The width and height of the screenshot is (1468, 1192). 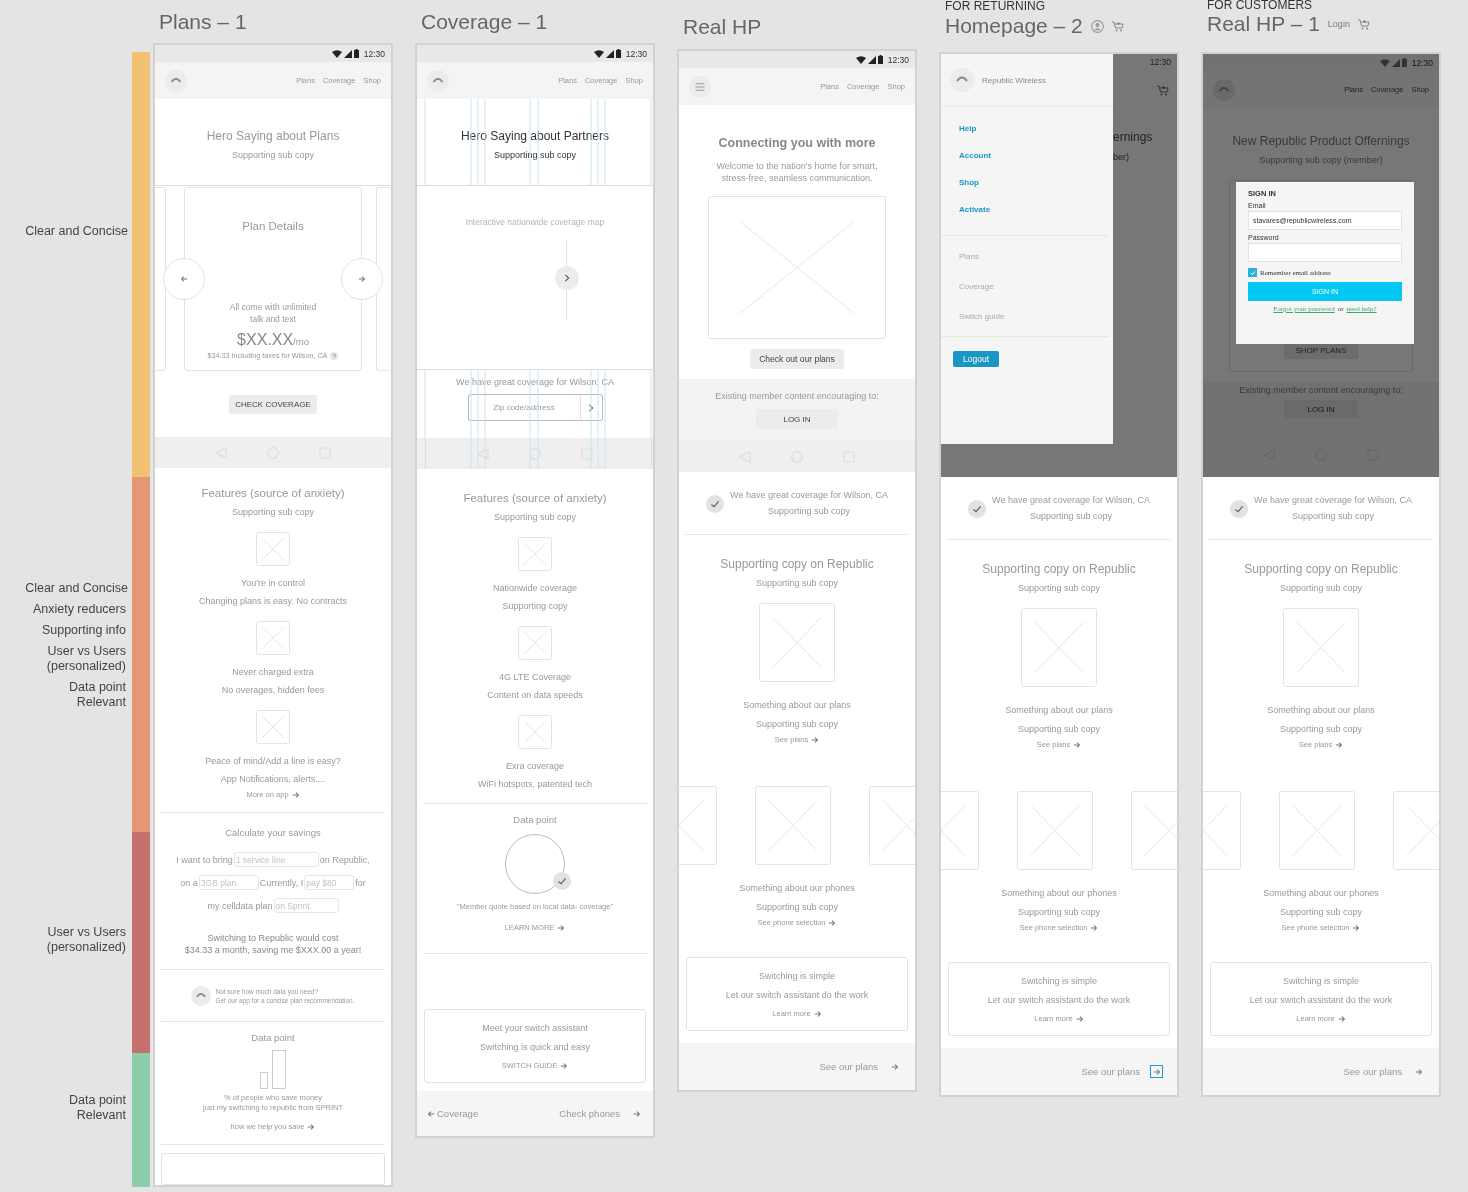 What do you see at coordinates (273, 136) in the screenshot?
I see `hero-title: Hero Saying about Plans` at bounding box center [273, 136].